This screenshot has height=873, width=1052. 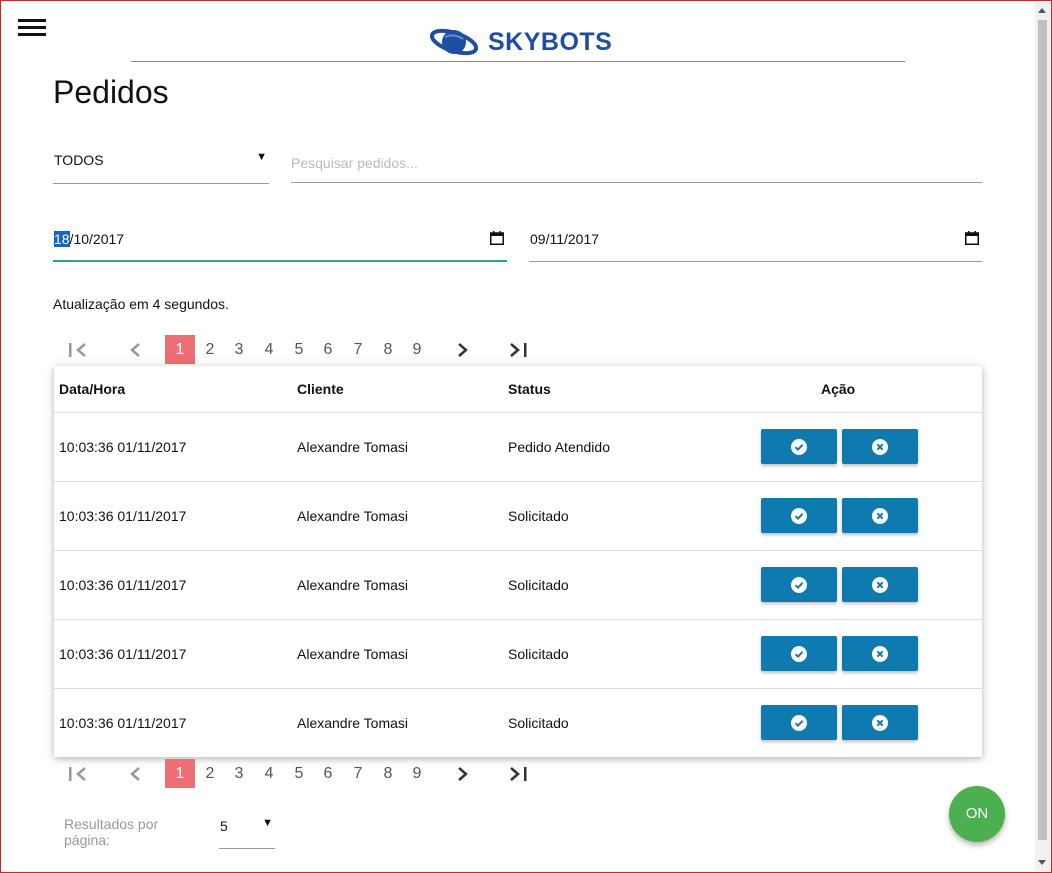 I want to click on results-per-page-label: Resultados por página:, so click(x=111, y=832).